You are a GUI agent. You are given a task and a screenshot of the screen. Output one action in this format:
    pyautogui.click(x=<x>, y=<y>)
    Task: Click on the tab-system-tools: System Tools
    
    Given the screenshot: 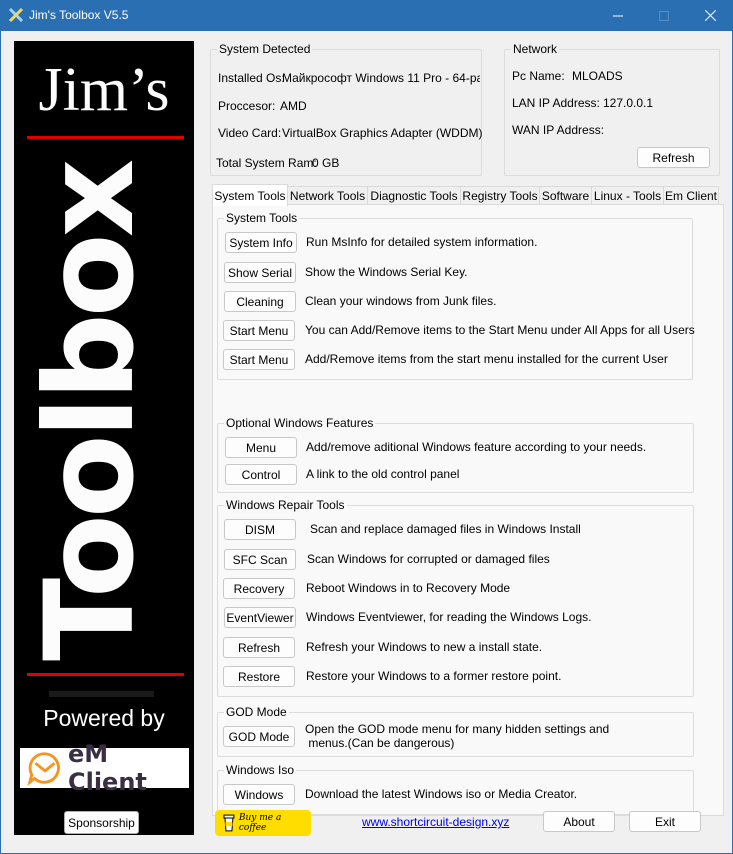 What is the action you would take?
    pyautogui.click(x=250, y=195)
    